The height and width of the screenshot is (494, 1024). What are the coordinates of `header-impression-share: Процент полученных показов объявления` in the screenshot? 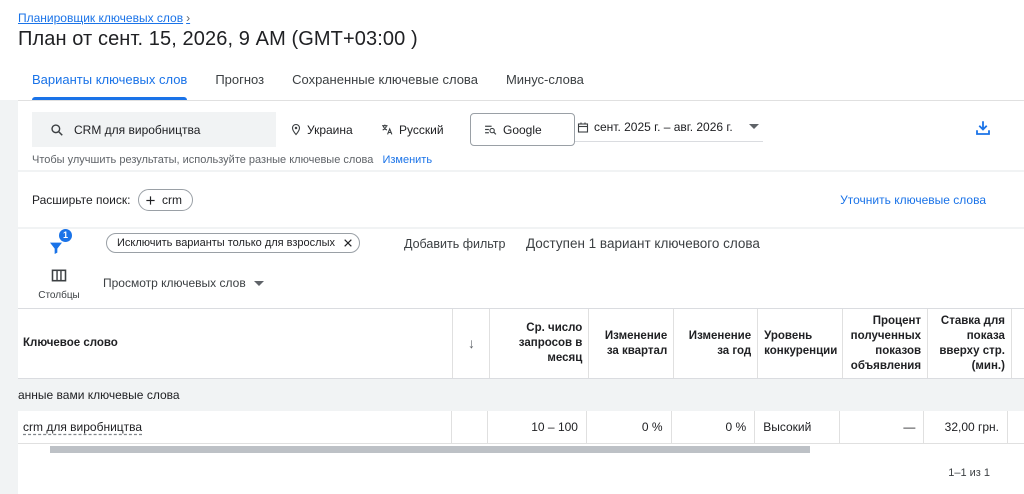 It's located at (884, 343).